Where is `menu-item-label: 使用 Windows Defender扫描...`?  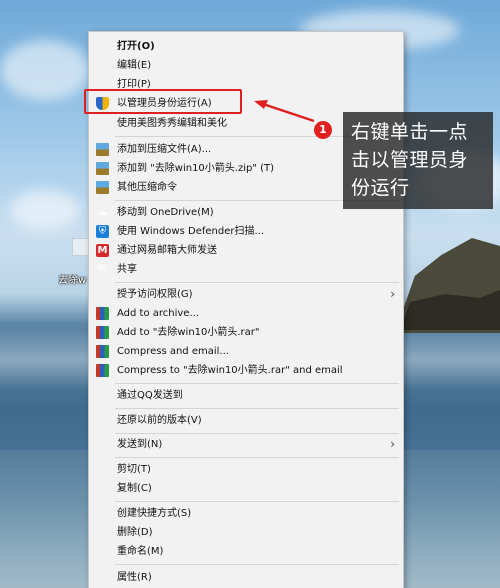
menu-item-label: 使用 Windows Defender扫描... is located at coordinates (191, 231).